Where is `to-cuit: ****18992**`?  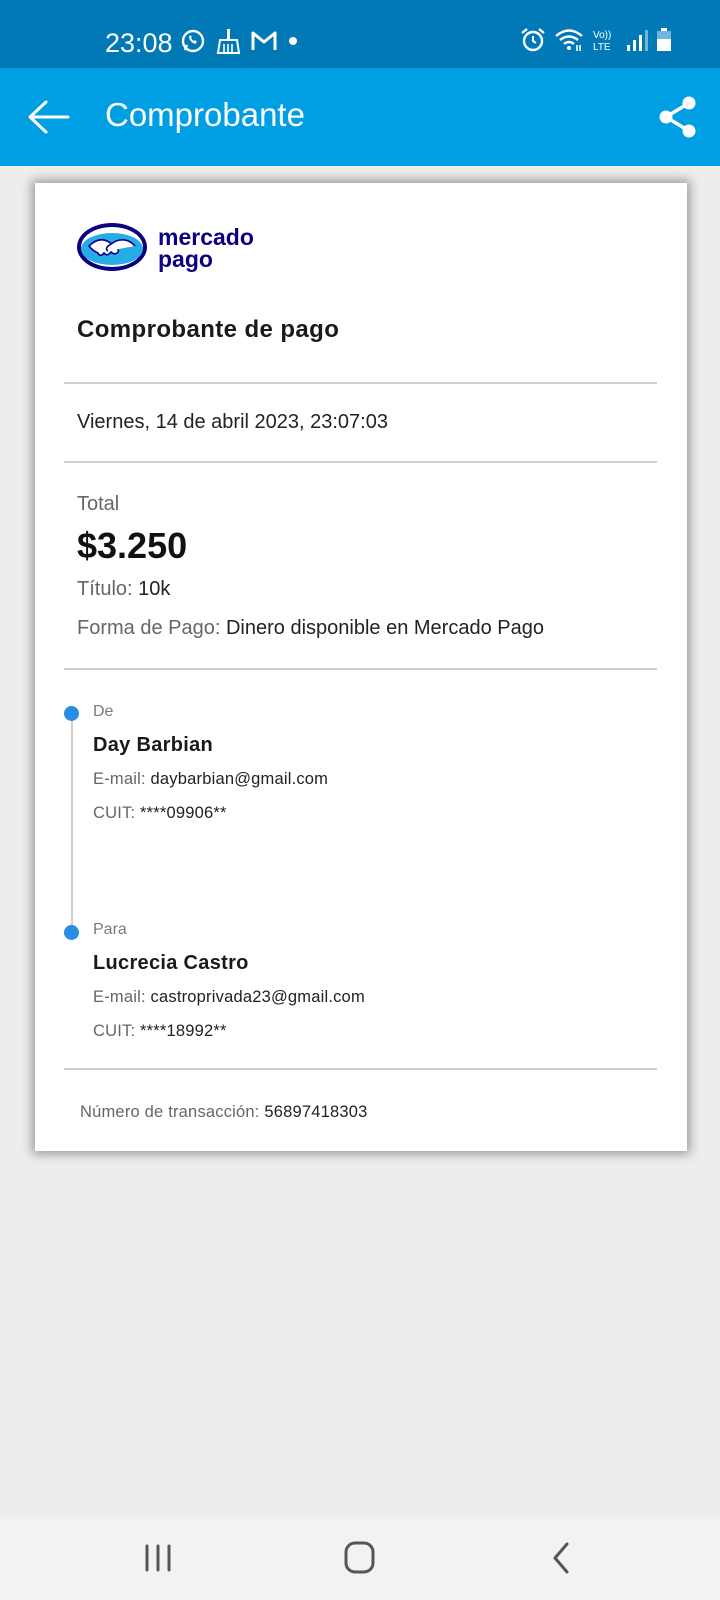
to-cuit: ****18992** is located at coordinates (183, 1031).